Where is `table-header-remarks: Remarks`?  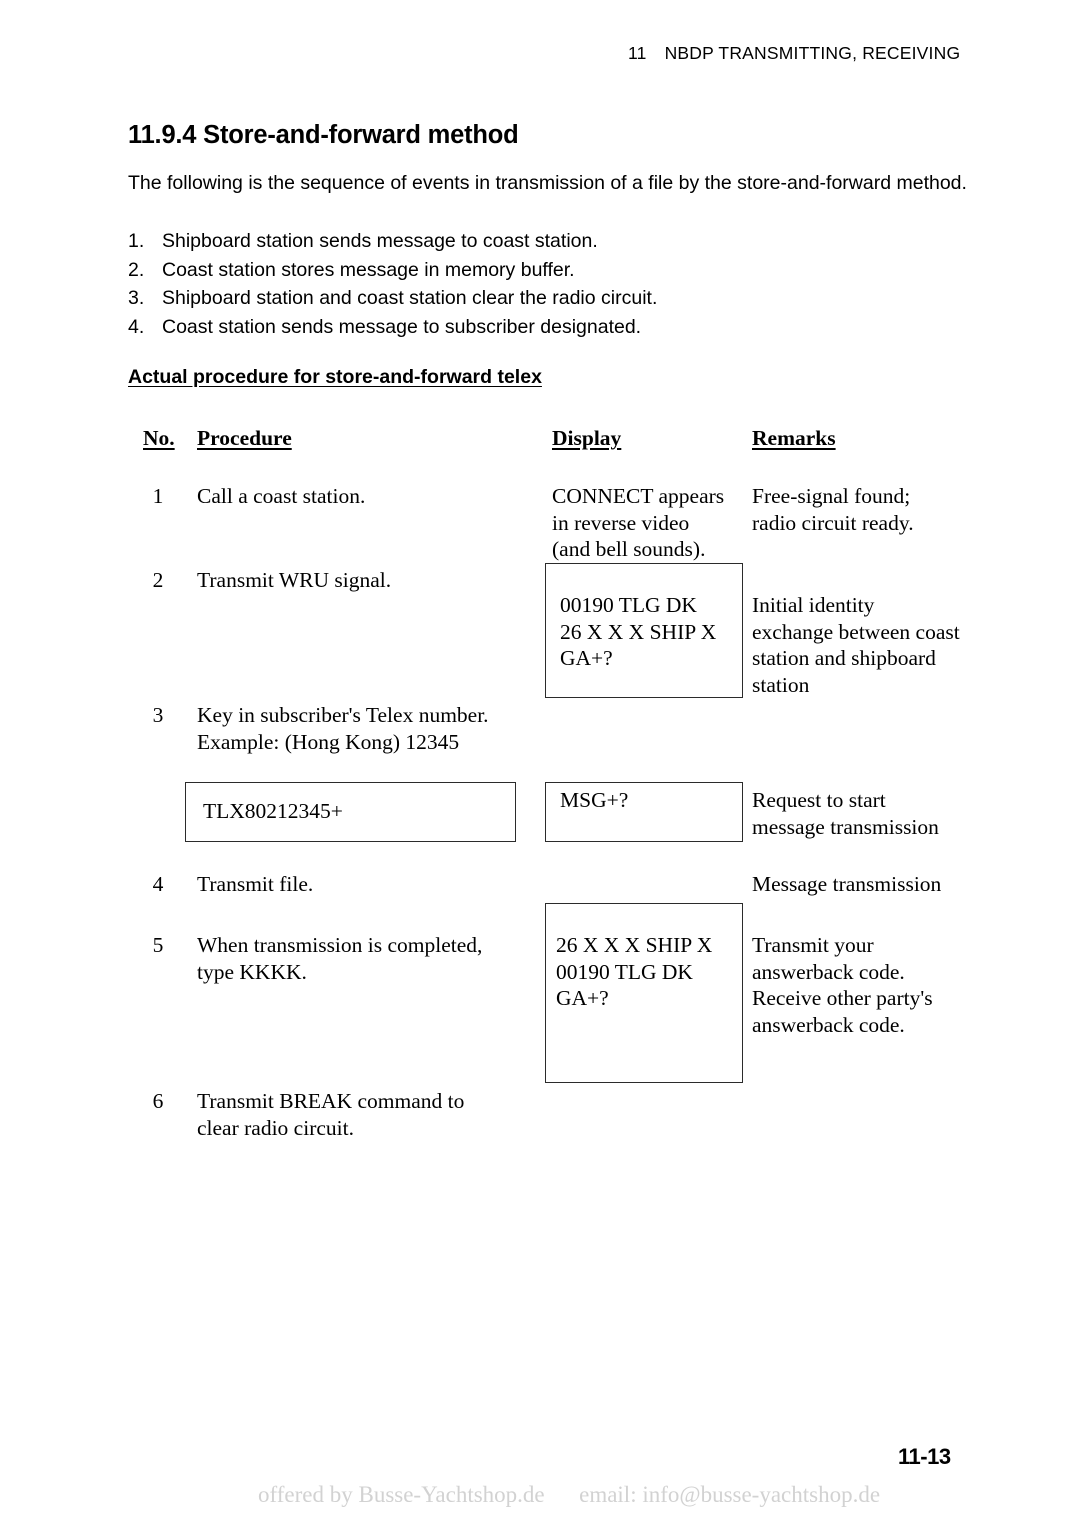
table-header-remarks: Remarks is located at coordinates (794, 438).